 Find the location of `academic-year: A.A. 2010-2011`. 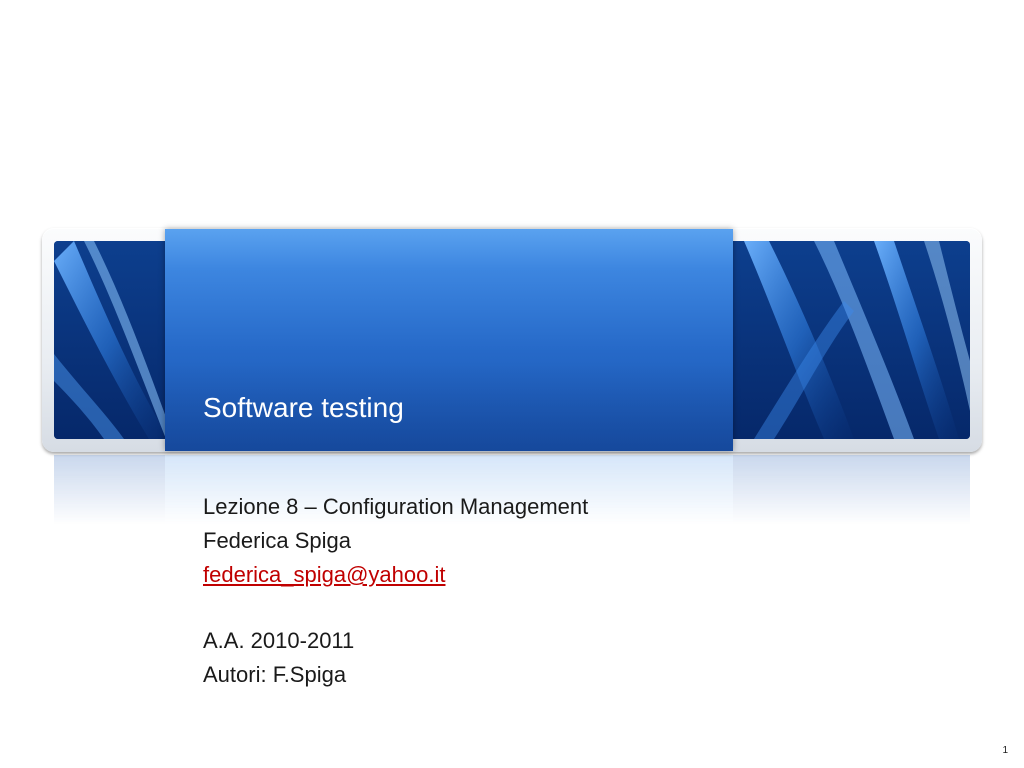

academic-year: A.A. 2010-2011 is located at coordinates (279, 640).